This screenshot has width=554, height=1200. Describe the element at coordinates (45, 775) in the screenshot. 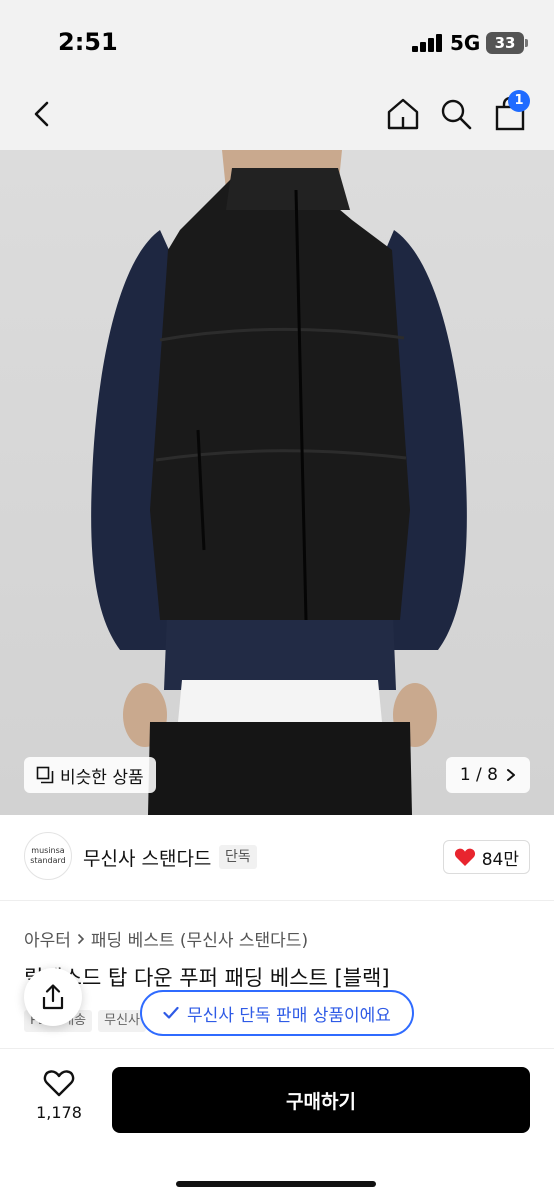

I see `similar-icon` at that location.